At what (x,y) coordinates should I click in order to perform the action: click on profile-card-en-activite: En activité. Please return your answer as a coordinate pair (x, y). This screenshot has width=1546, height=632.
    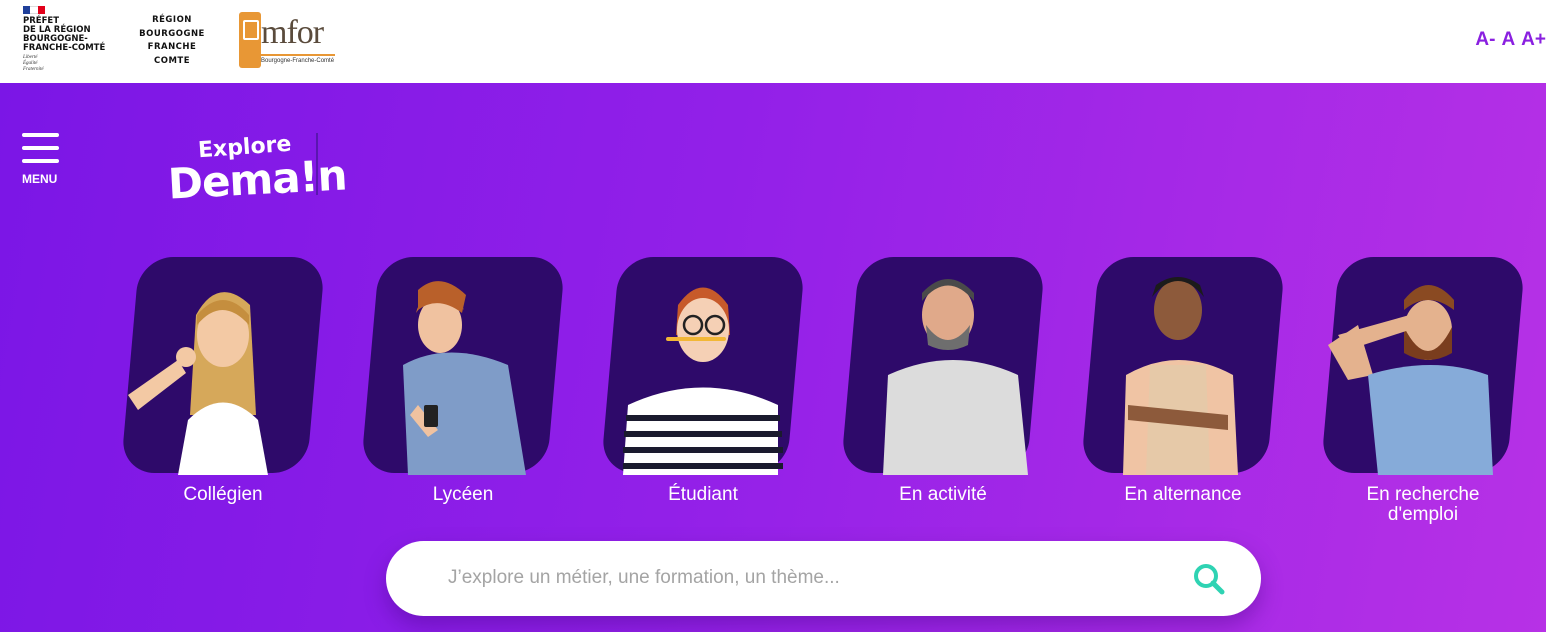
    Looking at the image, I should click on (943, 395).